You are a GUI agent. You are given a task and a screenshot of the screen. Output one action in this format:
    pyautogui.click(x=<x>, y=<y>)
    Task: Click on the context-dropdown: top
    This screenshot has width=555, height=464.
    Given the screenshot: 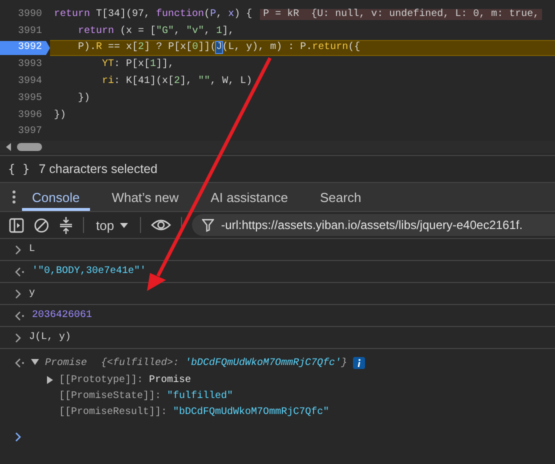 What is the action you would take?
    pyautogui.click(x=112, y=225)
    